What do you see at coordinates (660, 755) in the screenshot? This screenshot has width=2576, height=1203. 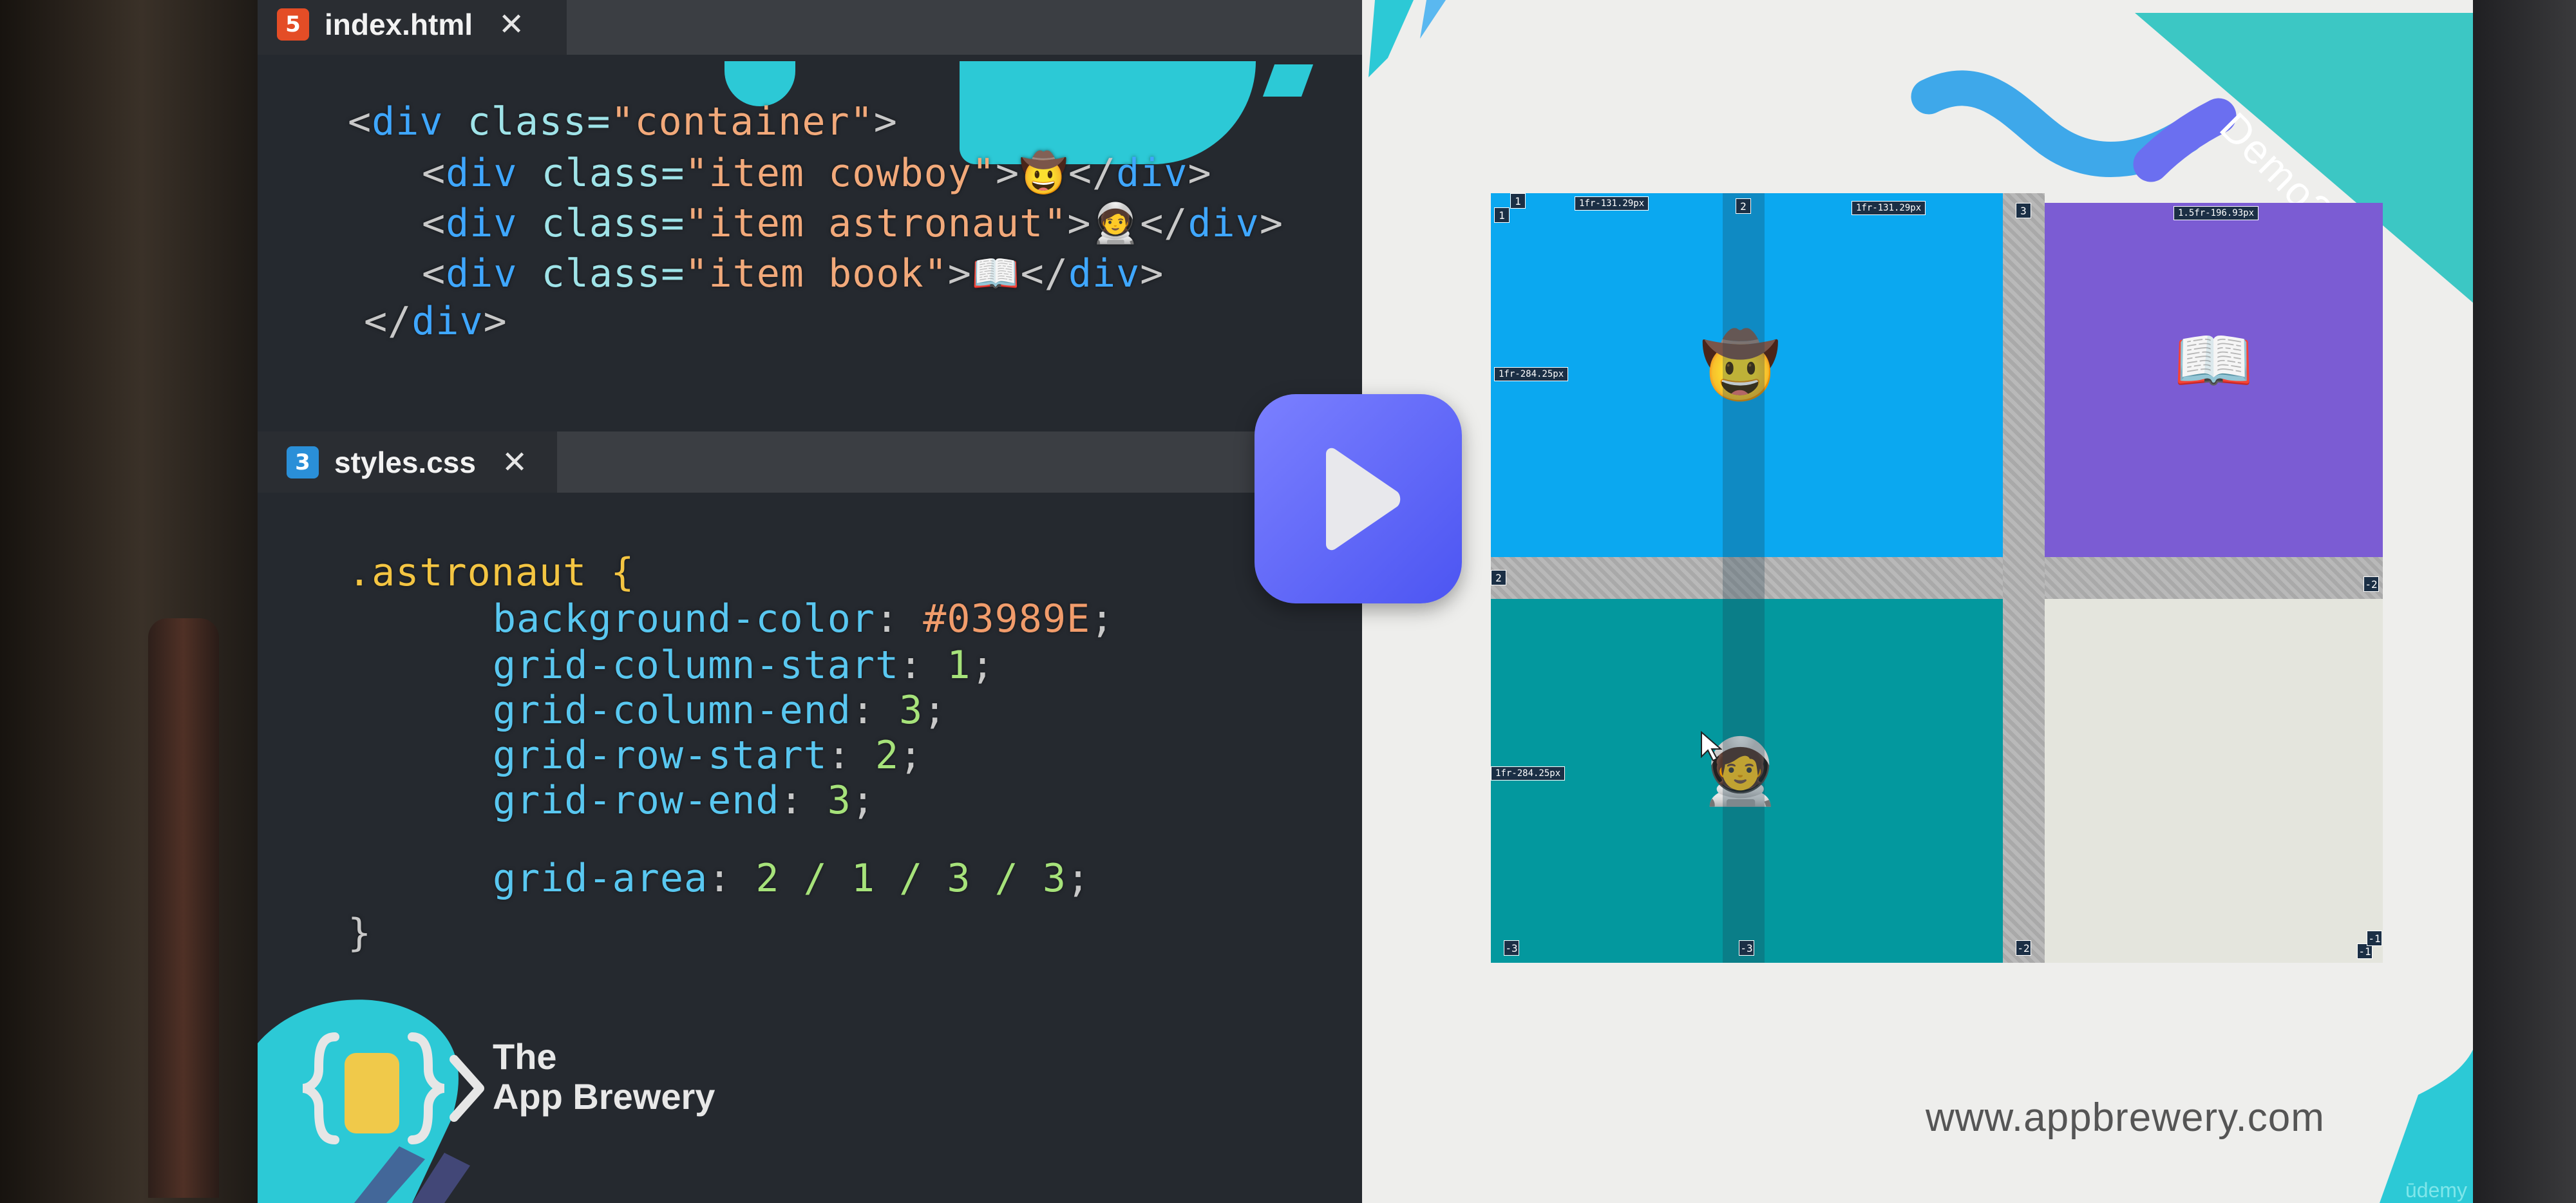 I see `css-property: grid-row-start` at bounding box center [660, 755].